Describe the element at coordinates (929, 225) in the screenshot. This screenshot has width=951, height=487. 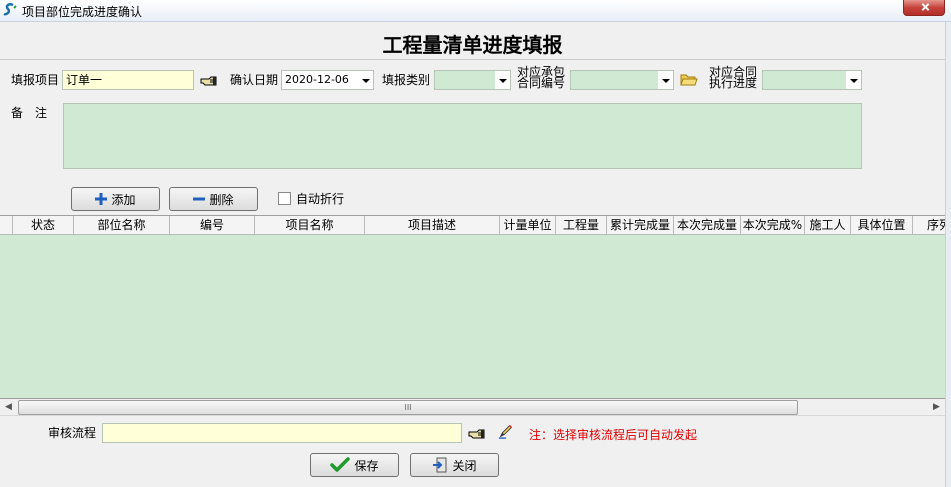
I see `column-header-sequence: 序列` at that location.